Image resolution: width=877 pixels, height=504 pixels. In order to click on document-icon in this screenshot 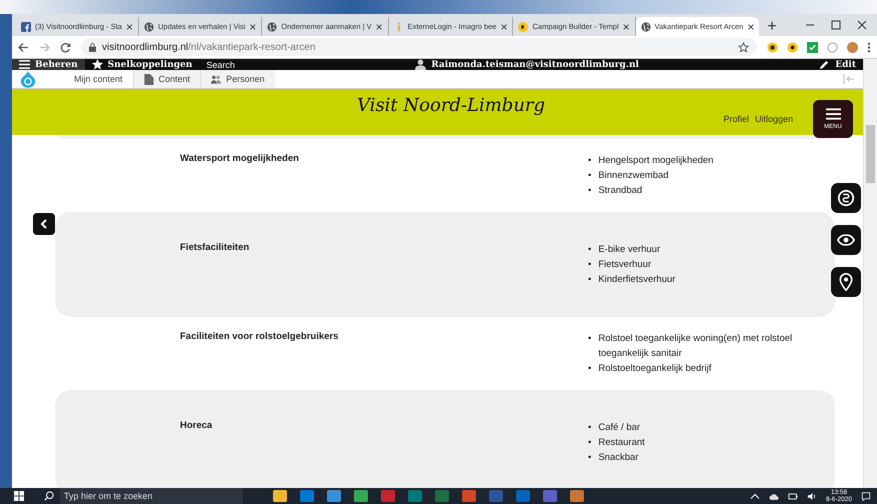, I will do `click(149, 79)`.